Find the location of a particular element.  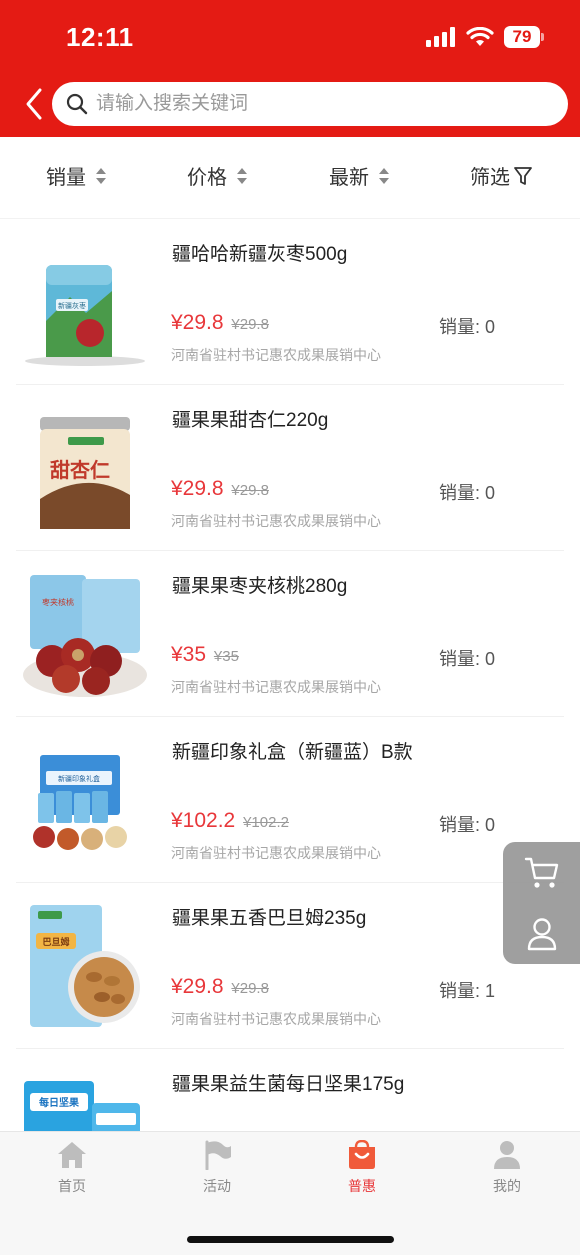

tab-puhui: 普惠 is located at coordinates (362, 1168).